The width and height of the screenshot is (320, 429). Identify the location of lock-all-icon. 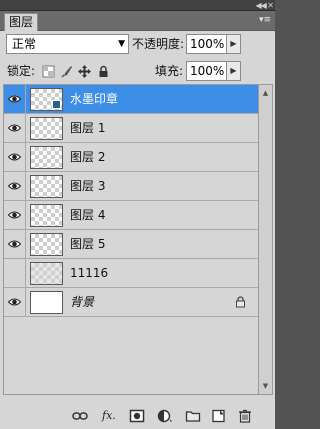
(103, 71).